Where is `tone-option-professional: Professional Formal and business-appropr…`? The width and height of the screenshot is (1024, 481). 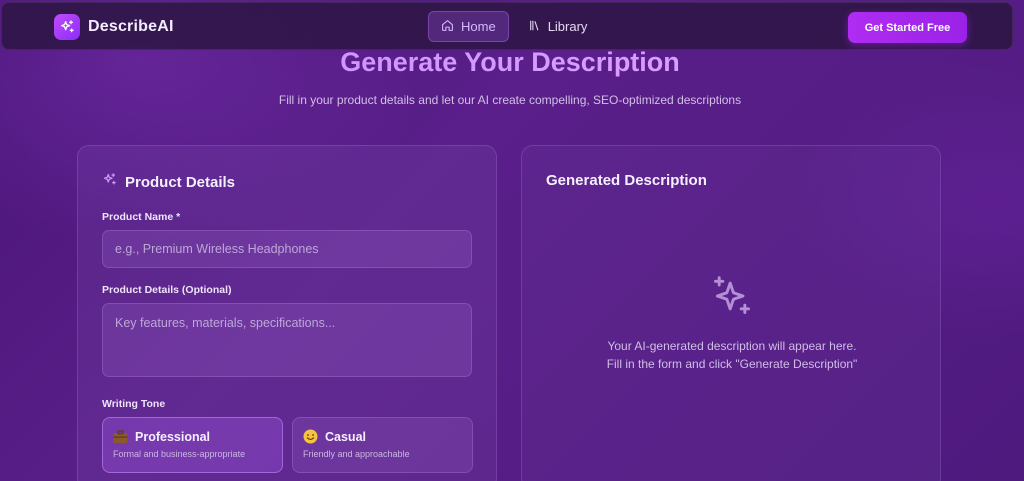 tone-option-professional: Professional Formal and business-appropr… is located at coordinates (192, 445).